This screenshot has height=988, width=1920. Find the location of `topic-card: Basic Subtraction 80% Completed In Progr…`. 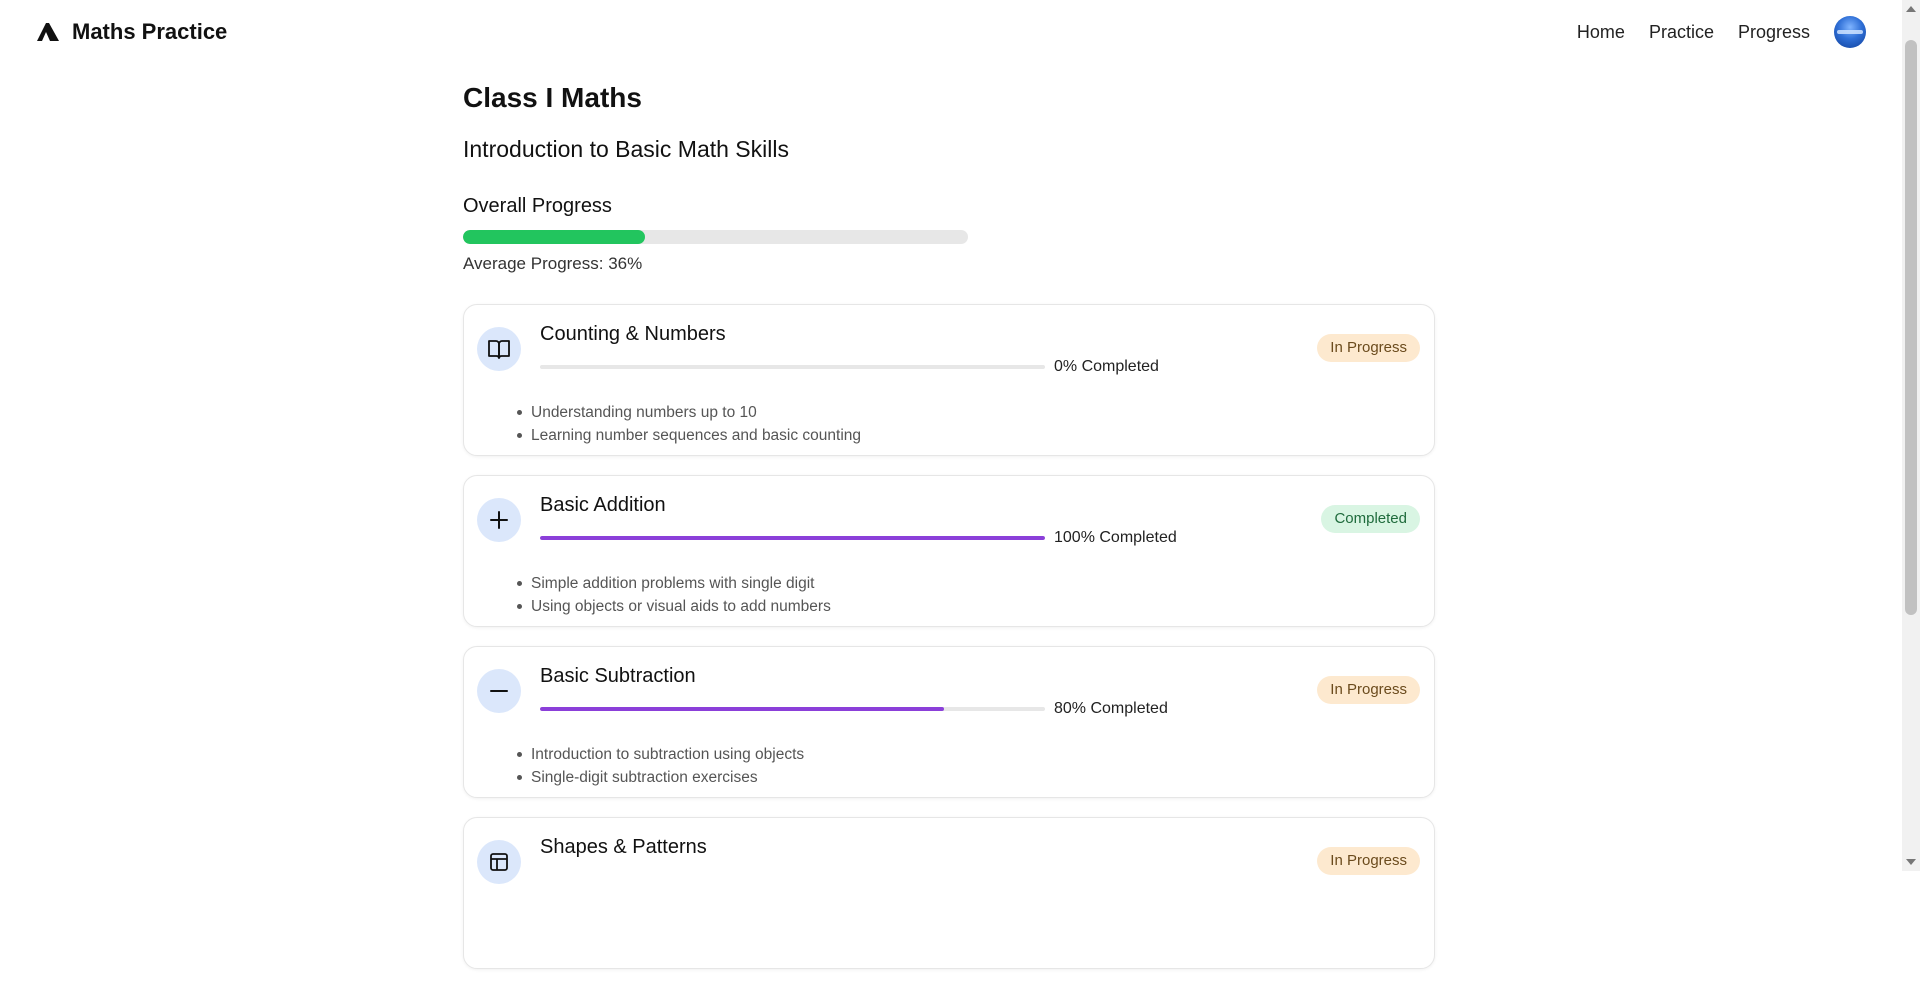

topic-card: Basic Subtraction 80% Completed In Progr… is located at coordinates (949, 722).